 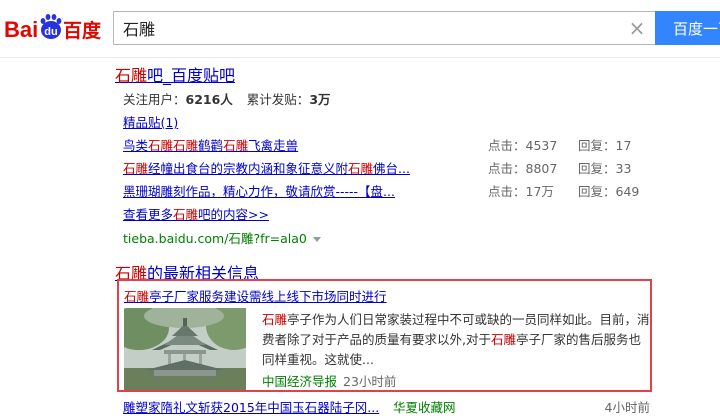 What do you see at coordinates (627, 407) in the screenshot?
I see `news-list-time: 4小时前` at bounding box center [627, 407].